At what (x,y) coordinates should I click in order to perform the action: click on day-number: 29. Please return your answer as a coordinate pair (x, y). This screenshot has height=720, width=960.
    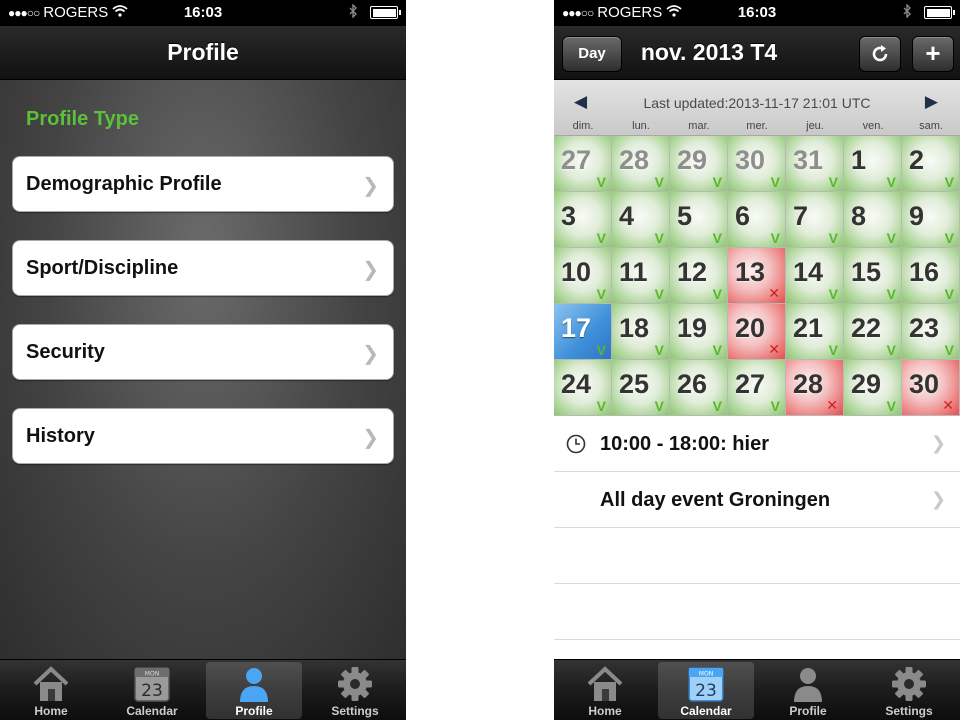
    Looking at the image, I should click on (692, 160).